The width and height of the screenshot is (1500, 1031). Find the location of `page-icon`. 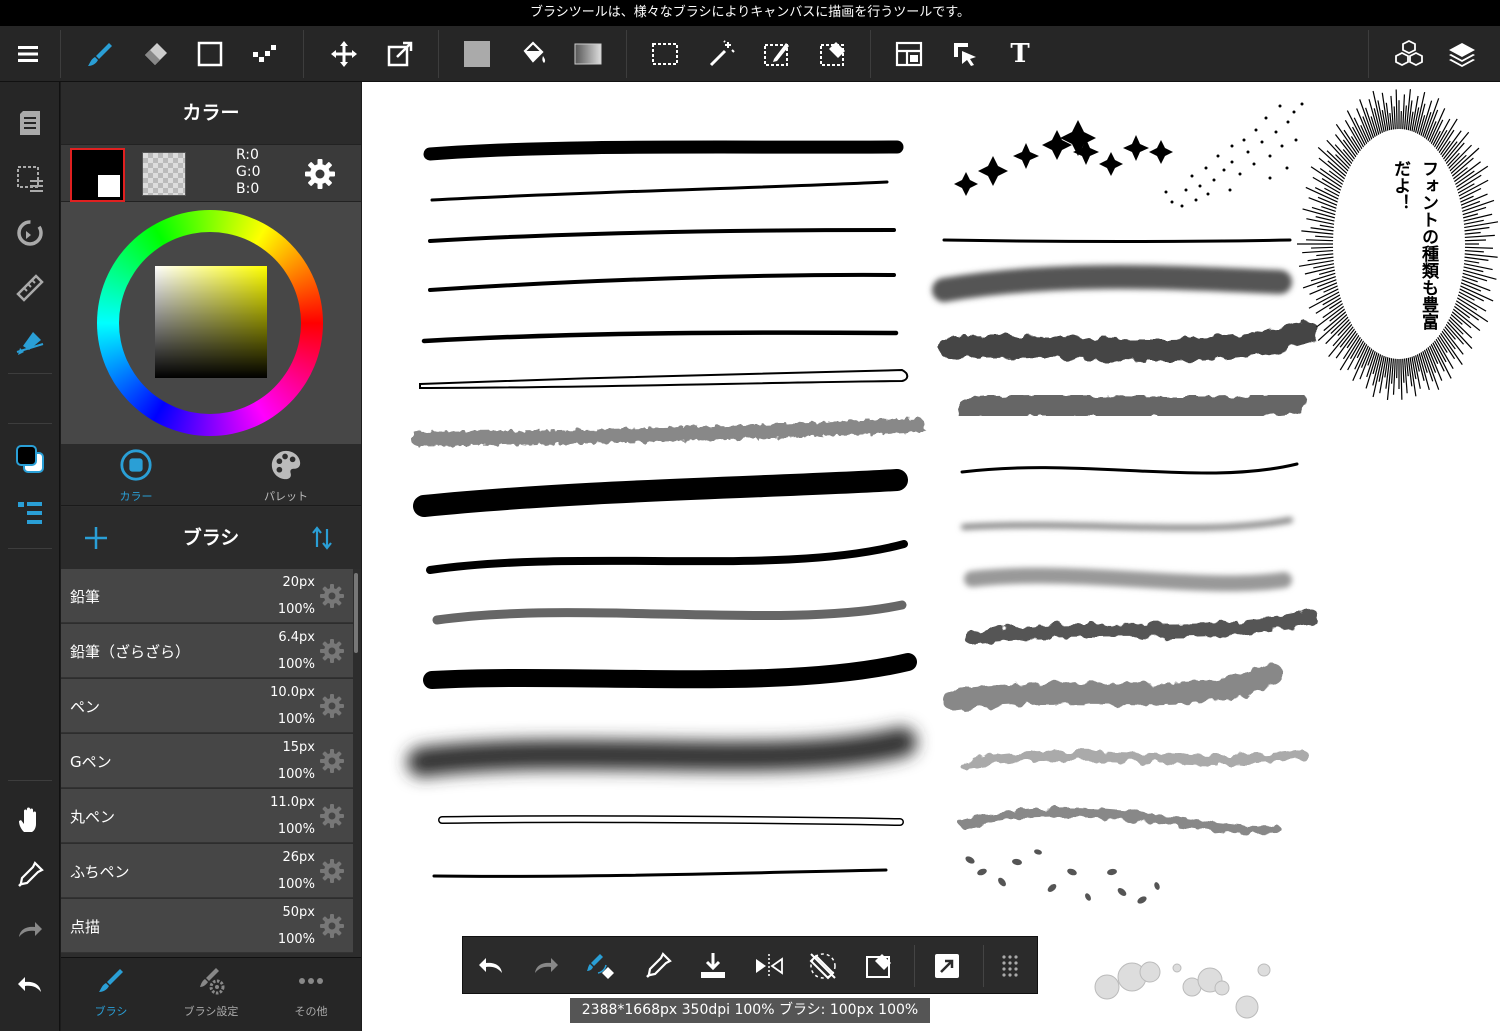

page-icon is located at coordinates (30, 123).